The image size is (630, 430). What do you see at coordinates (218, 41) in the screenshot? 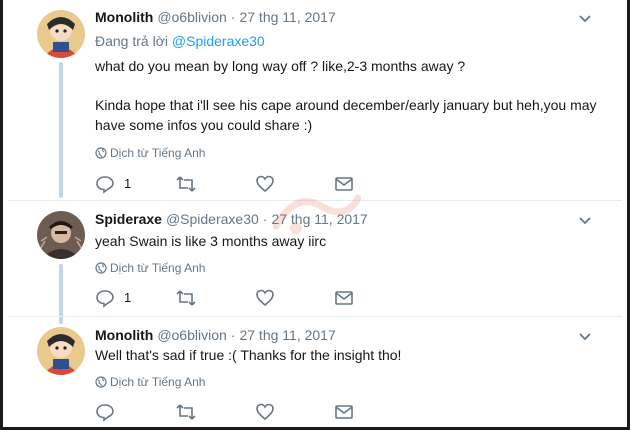
I see `mention-link: @Spideraxe30` at bounding box center [218, 41].